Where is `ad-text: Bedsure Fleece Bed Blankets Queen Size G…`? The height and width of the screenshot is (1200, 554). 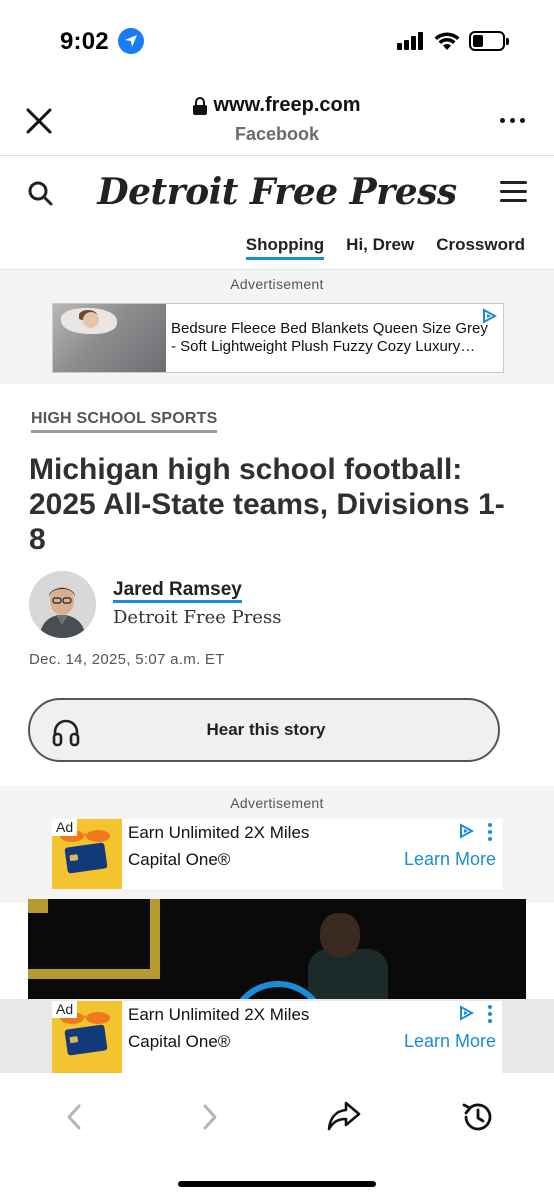
ad-text: Bedsure Fleece Bed Blankets Queen Size G… is located at coordinates (333, 338).